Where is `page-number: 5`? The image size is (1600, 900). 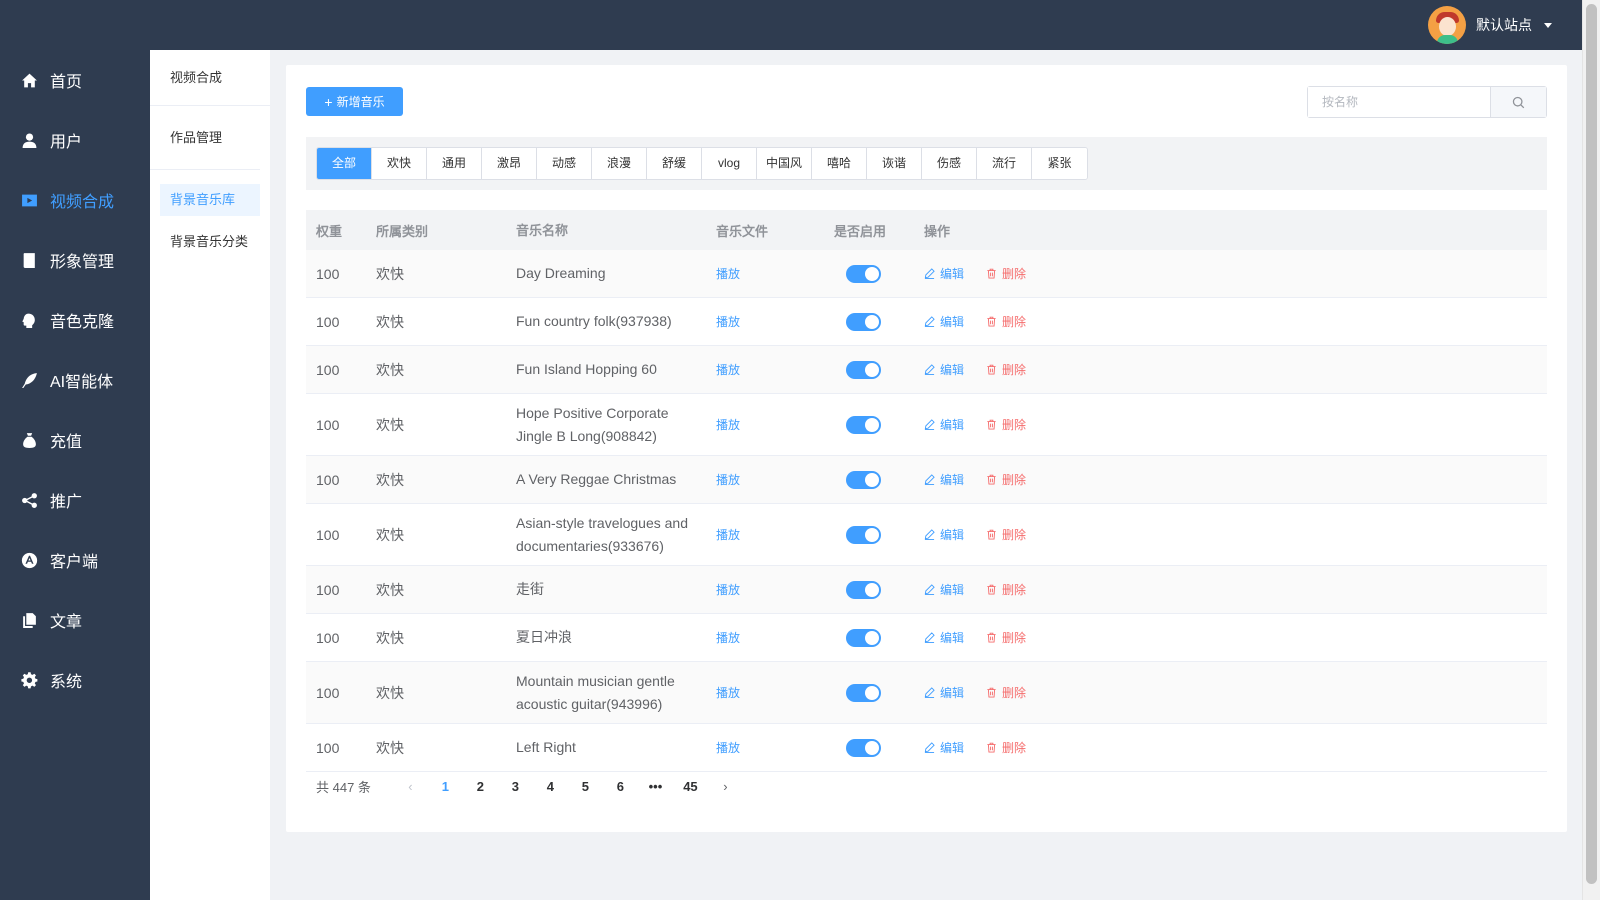
page-number: 5 is located at coordinates (585, 786).